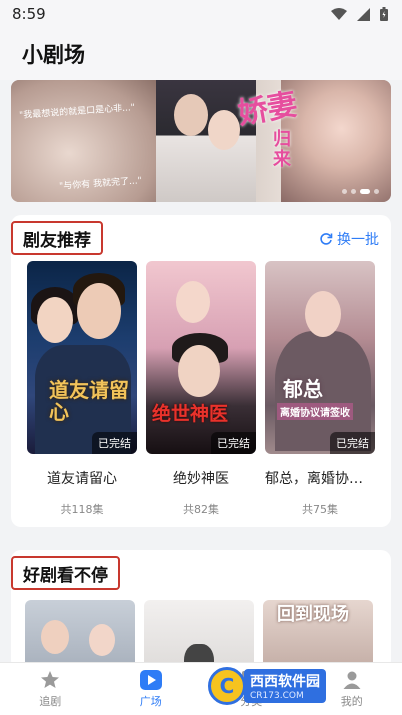  I want to click on watermark-logo: C 西西软件园 CR173.COM, so click(297, 686).